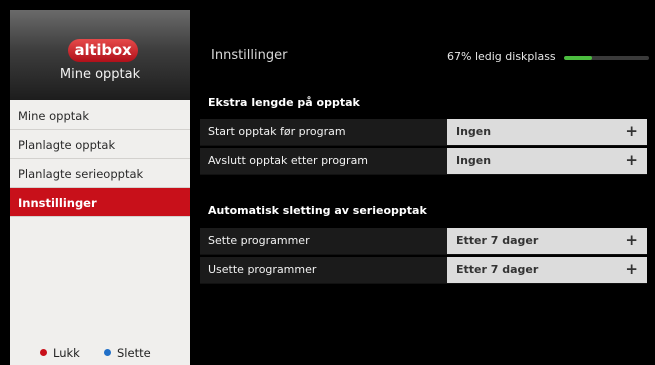 The width and height of the screenshot is (655, 365). I want to click on brand-header: altibox Mine opptak, so click(100, 55).